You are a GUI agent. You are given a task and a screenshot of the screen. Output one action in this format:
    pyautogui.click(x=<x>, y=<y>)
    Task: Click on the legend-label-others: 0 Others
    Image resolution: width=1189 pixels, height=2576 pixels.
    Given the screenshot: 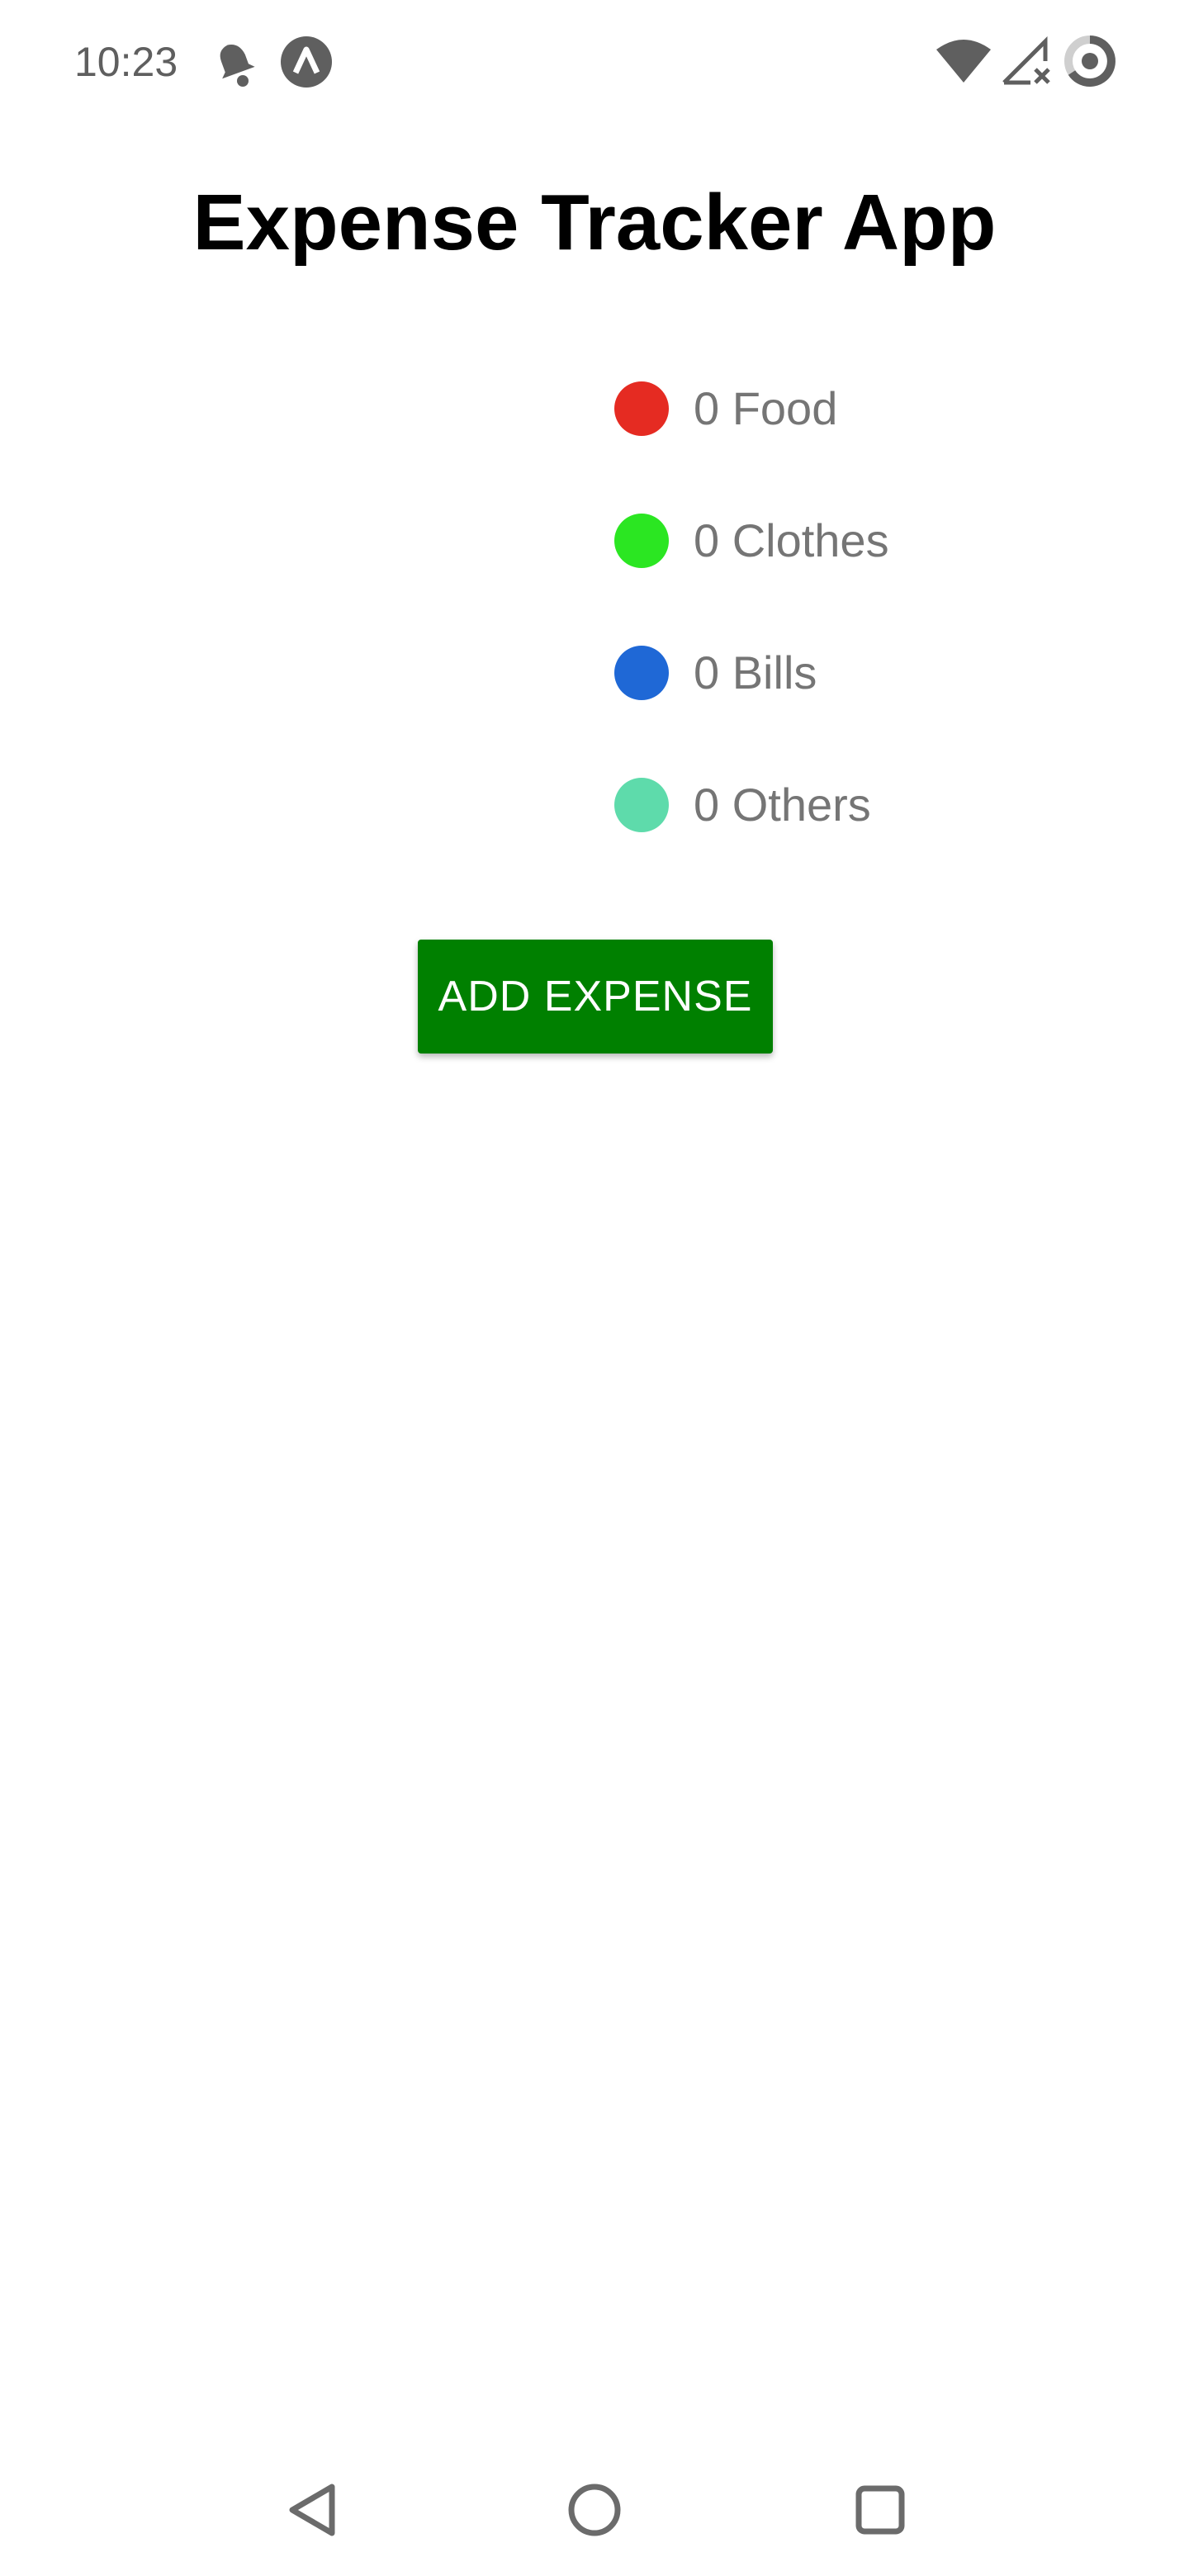 What is the action you would take?
    pyautogui.click(x=782, y=805)
    